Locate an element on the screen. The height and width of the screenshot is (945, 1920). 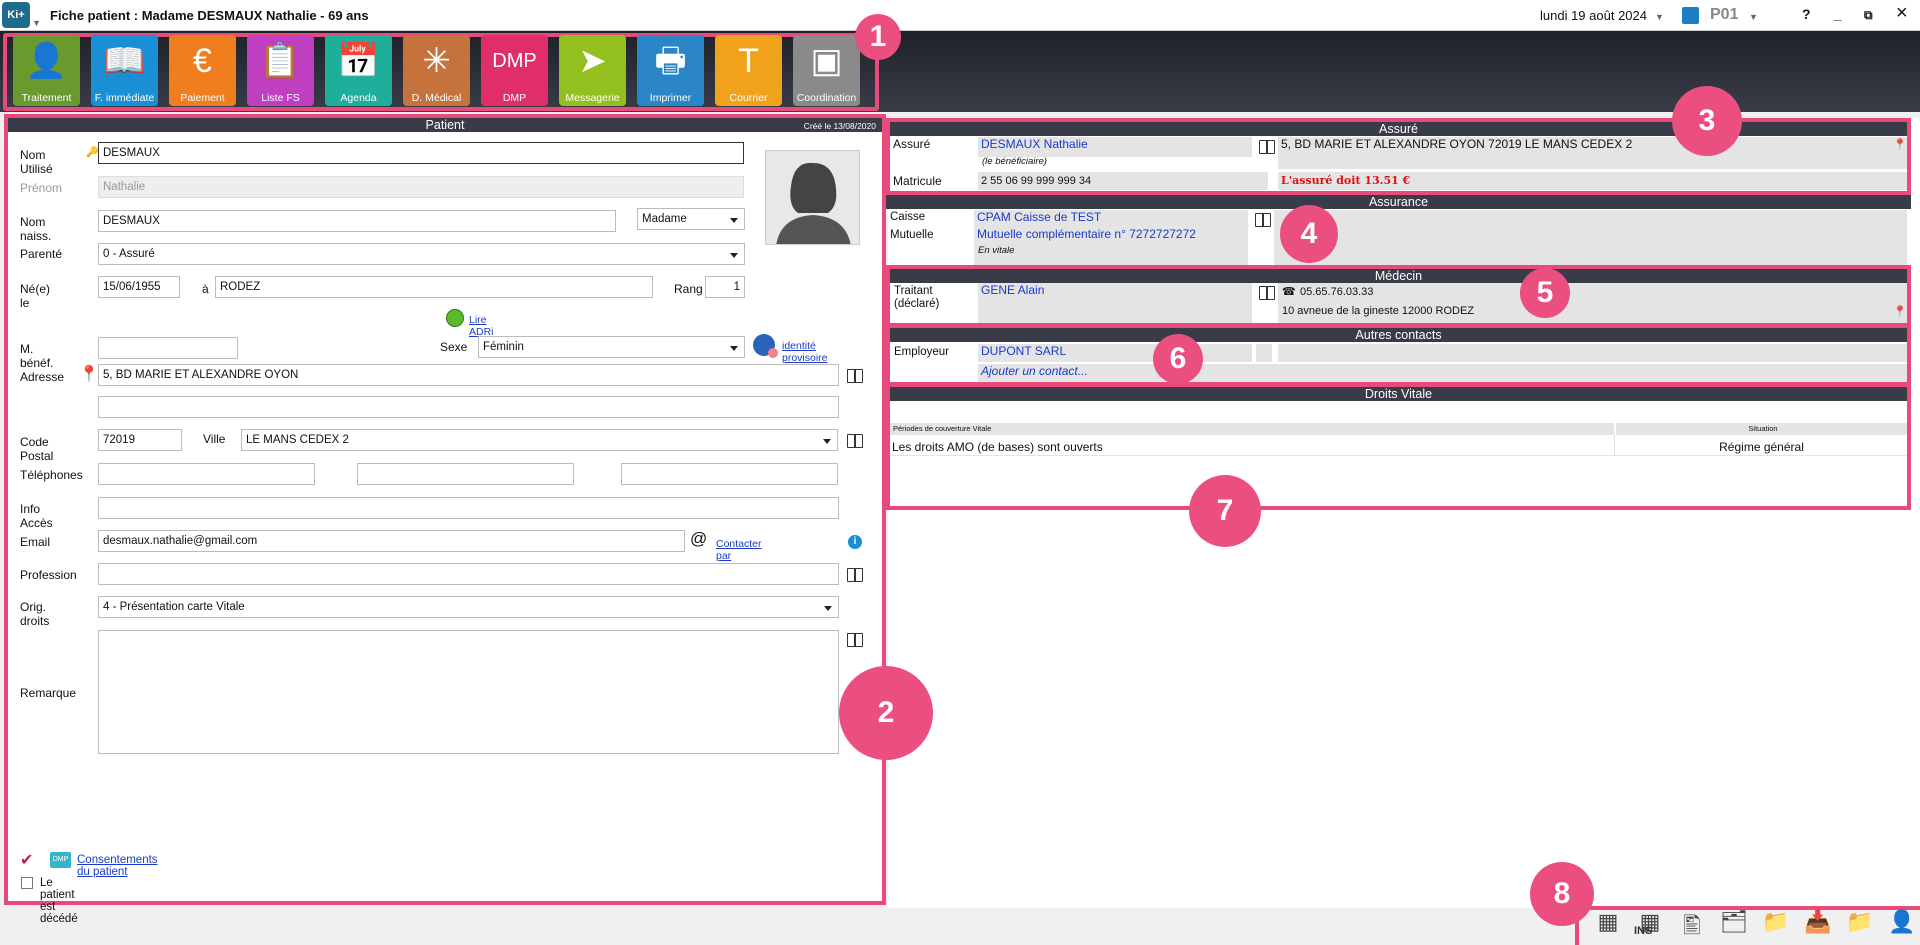
phone3-input is located at coordinates (729, 474).